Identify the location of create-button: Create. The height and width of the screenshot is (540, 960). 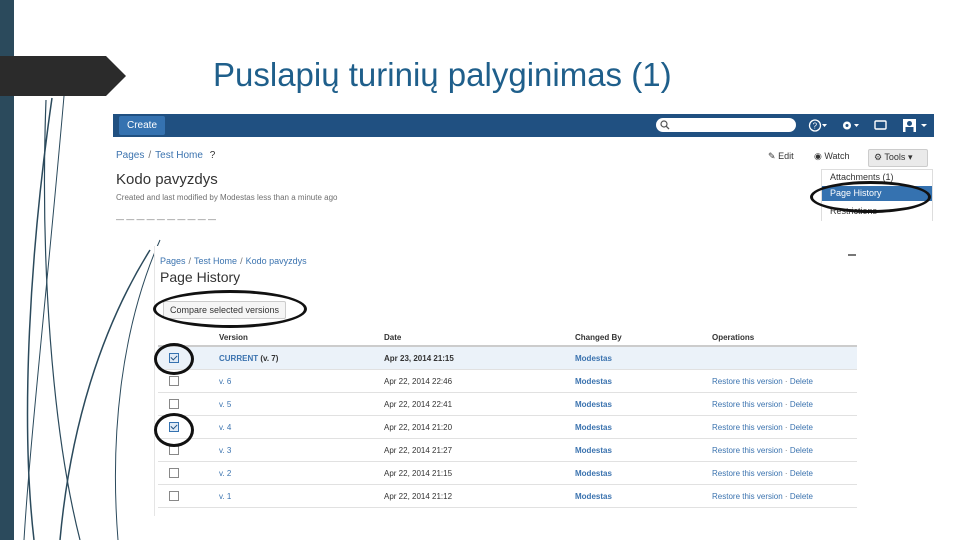
(142, 125).